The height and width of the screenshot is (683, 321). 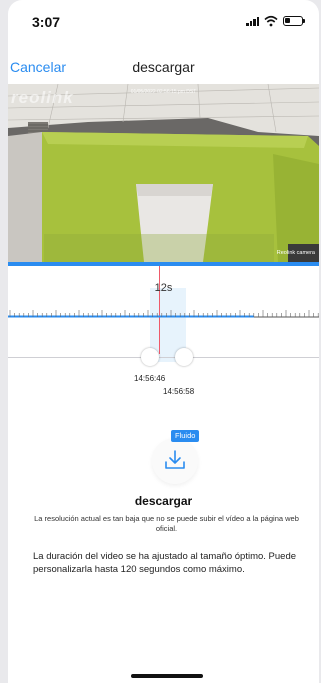 I want to click on trim-start-handle, so click(x=150, y=357).